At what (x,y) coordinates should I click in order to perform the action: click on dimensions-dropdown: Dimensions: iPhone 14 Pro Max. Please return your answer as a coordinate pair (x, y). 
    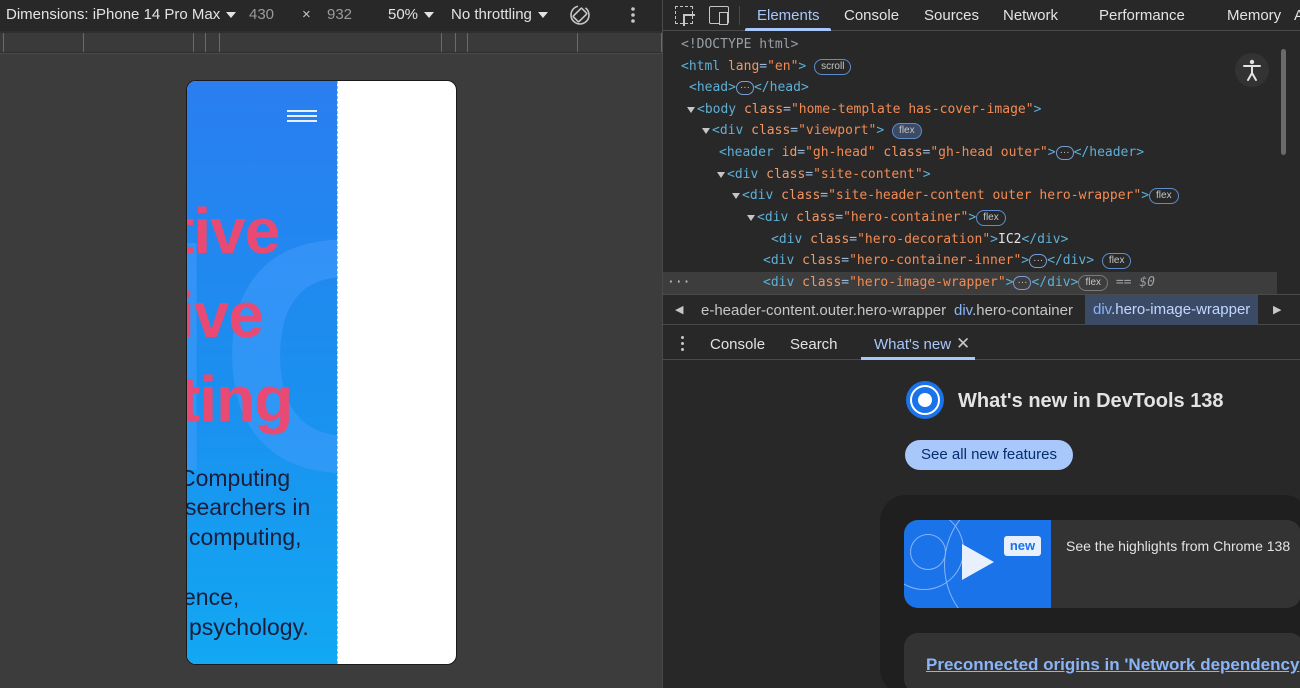
    Looking at the image, I should click on (121, 14).